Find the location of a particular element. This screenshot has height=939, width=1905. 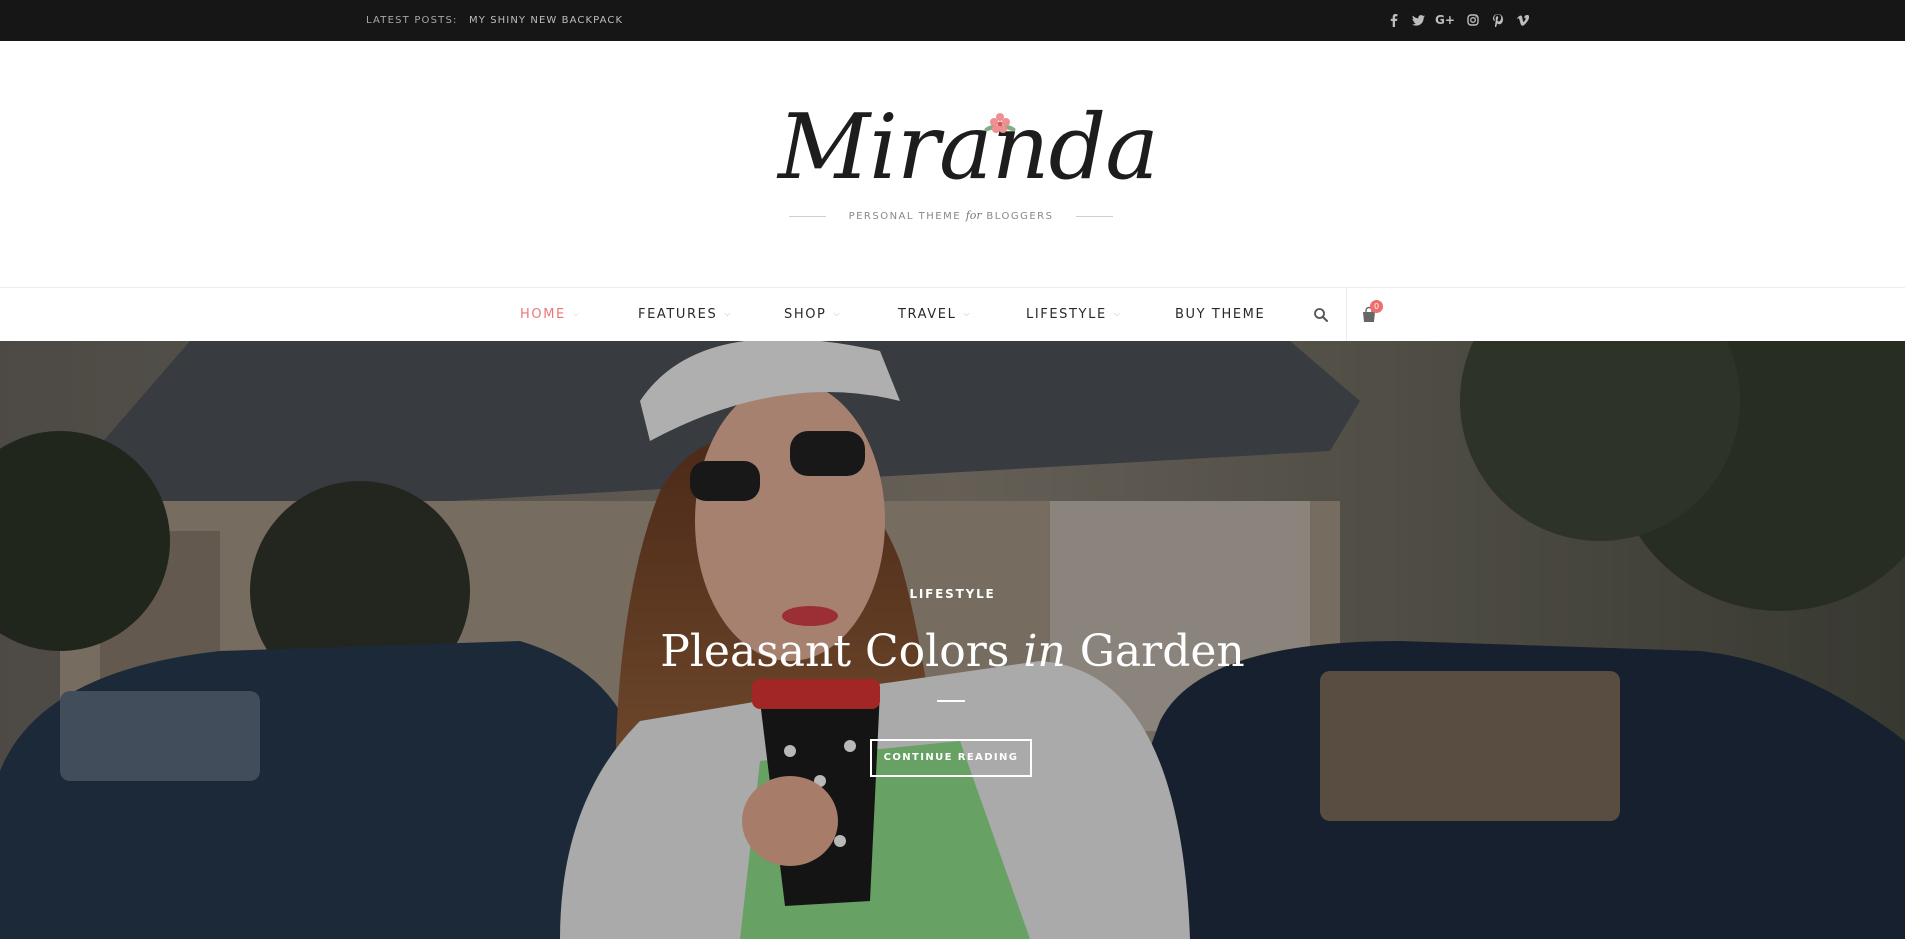

facebook-icon is located at coordinates (1394, 20).